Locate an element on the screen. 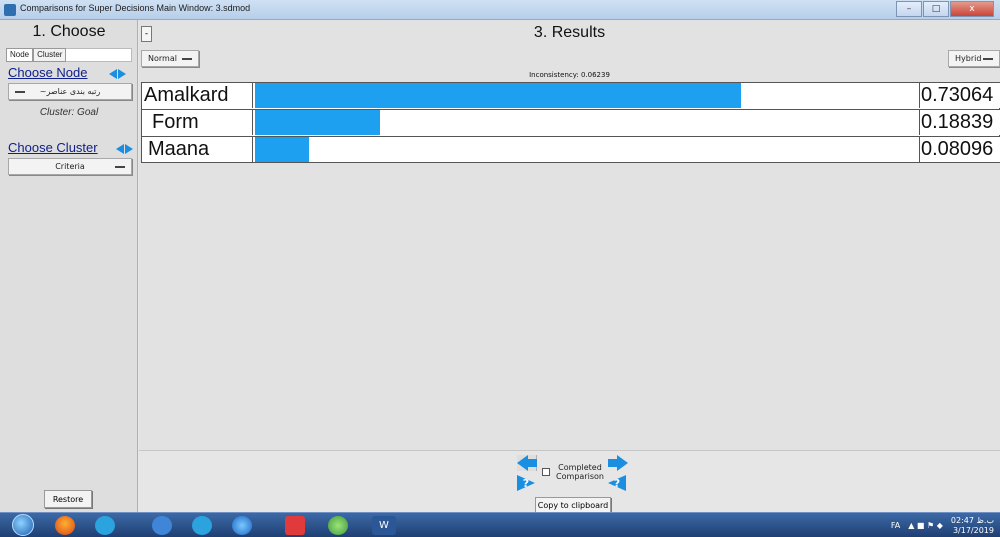  previous-cluster-arrow-icon is located at coordinates (120, 149).